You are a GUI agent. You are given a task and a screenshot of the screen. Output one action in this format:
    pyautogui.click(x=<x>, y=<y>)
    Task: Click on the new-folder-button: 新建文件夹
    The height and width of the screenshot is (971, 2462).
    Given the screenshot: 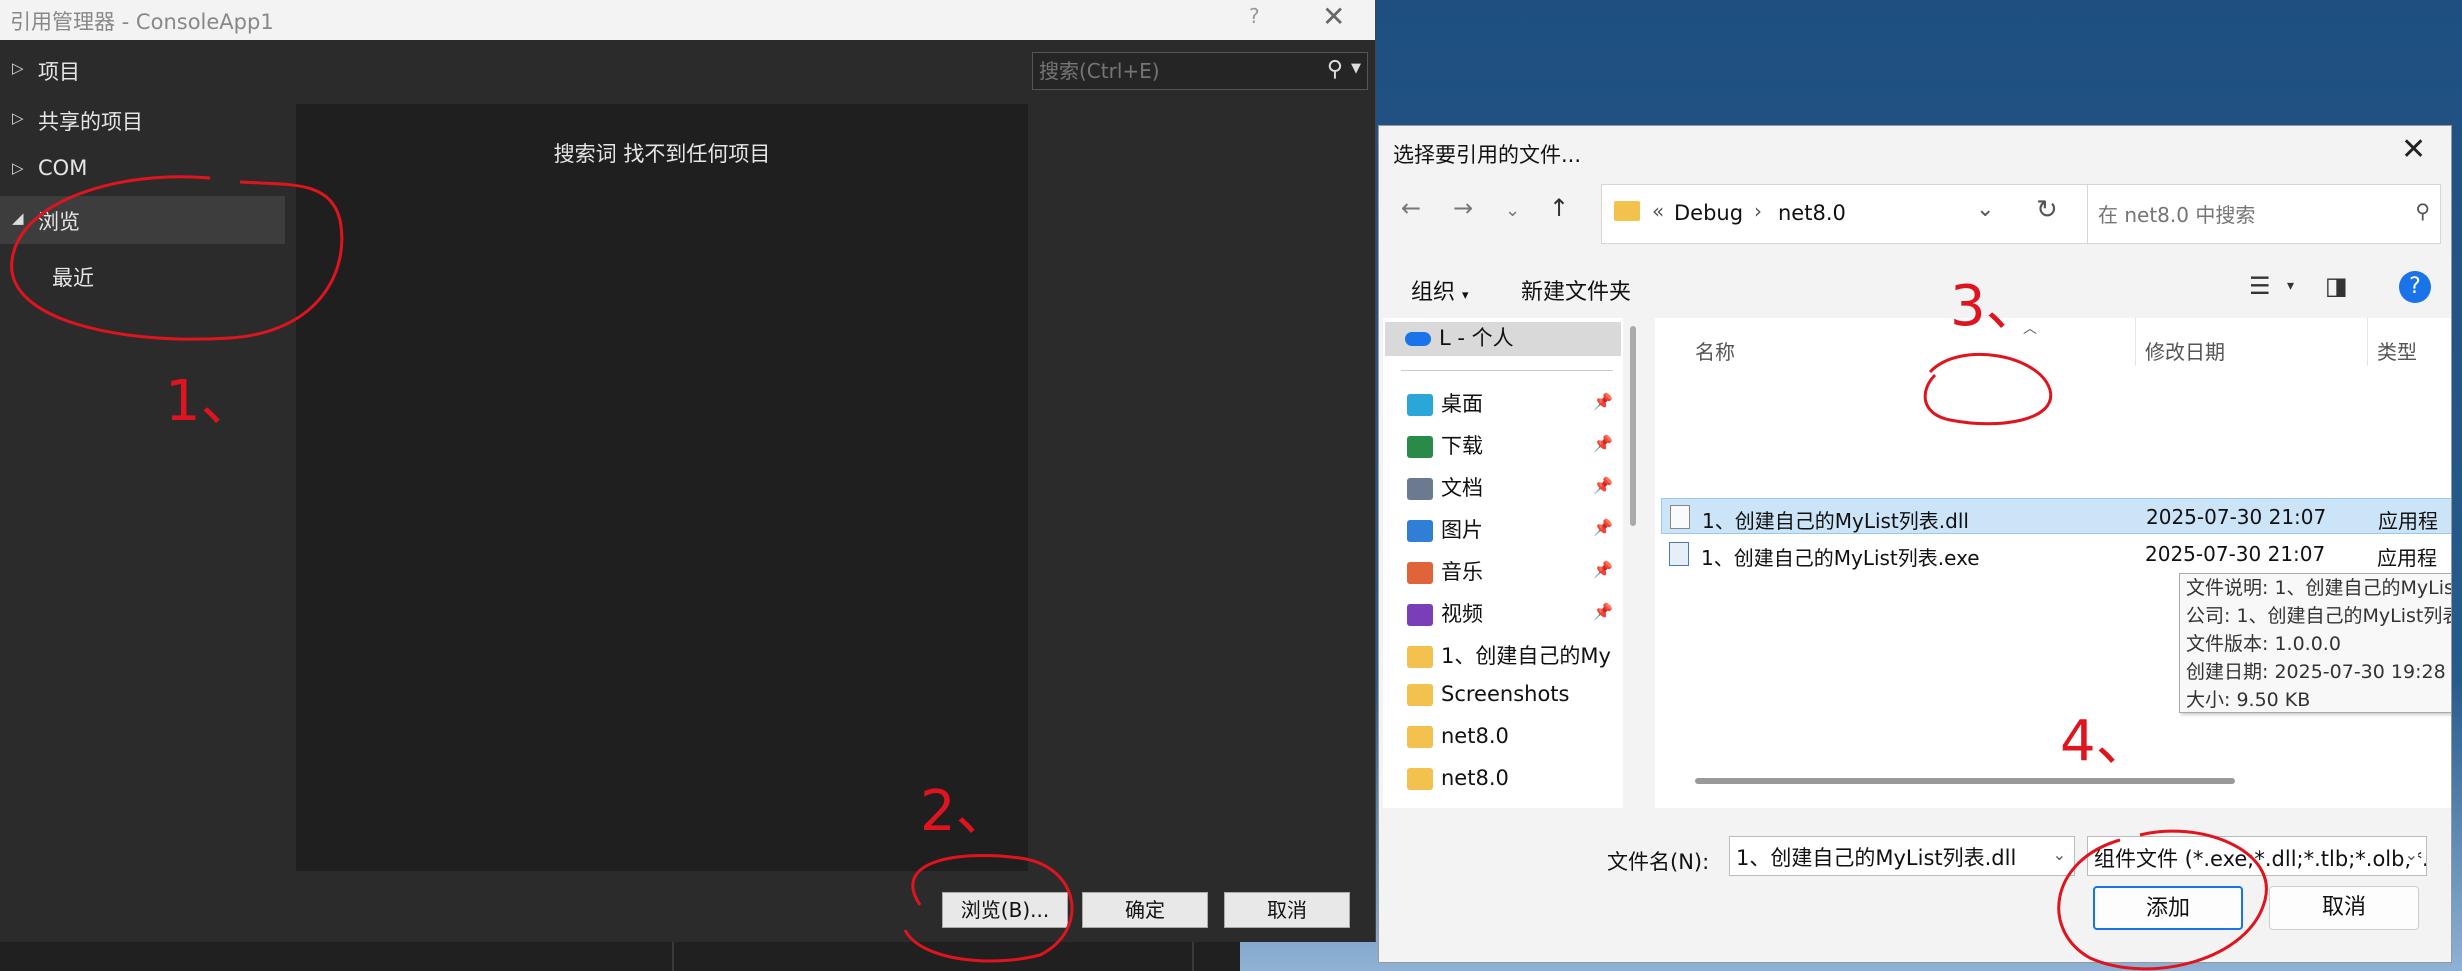 What is the action you would take?
    pyautogui.click(x=1576, y=290)
    